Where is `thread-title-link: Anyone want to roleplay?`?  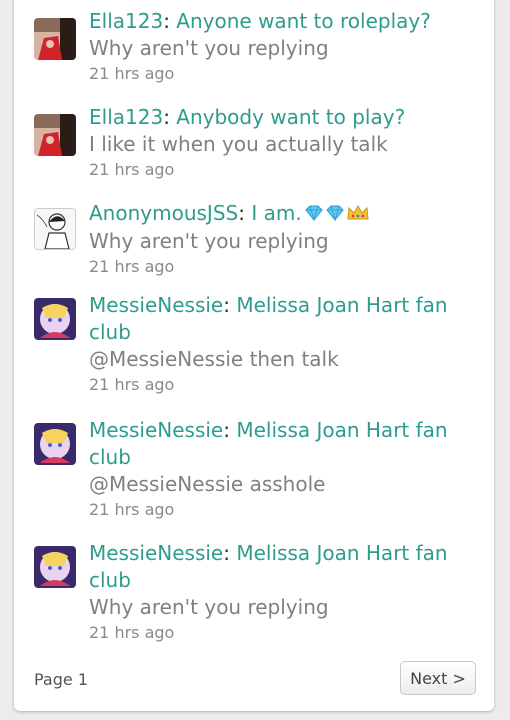
thread-title-link: Anyone want to roleplay? is located at coordinates (303, 21).